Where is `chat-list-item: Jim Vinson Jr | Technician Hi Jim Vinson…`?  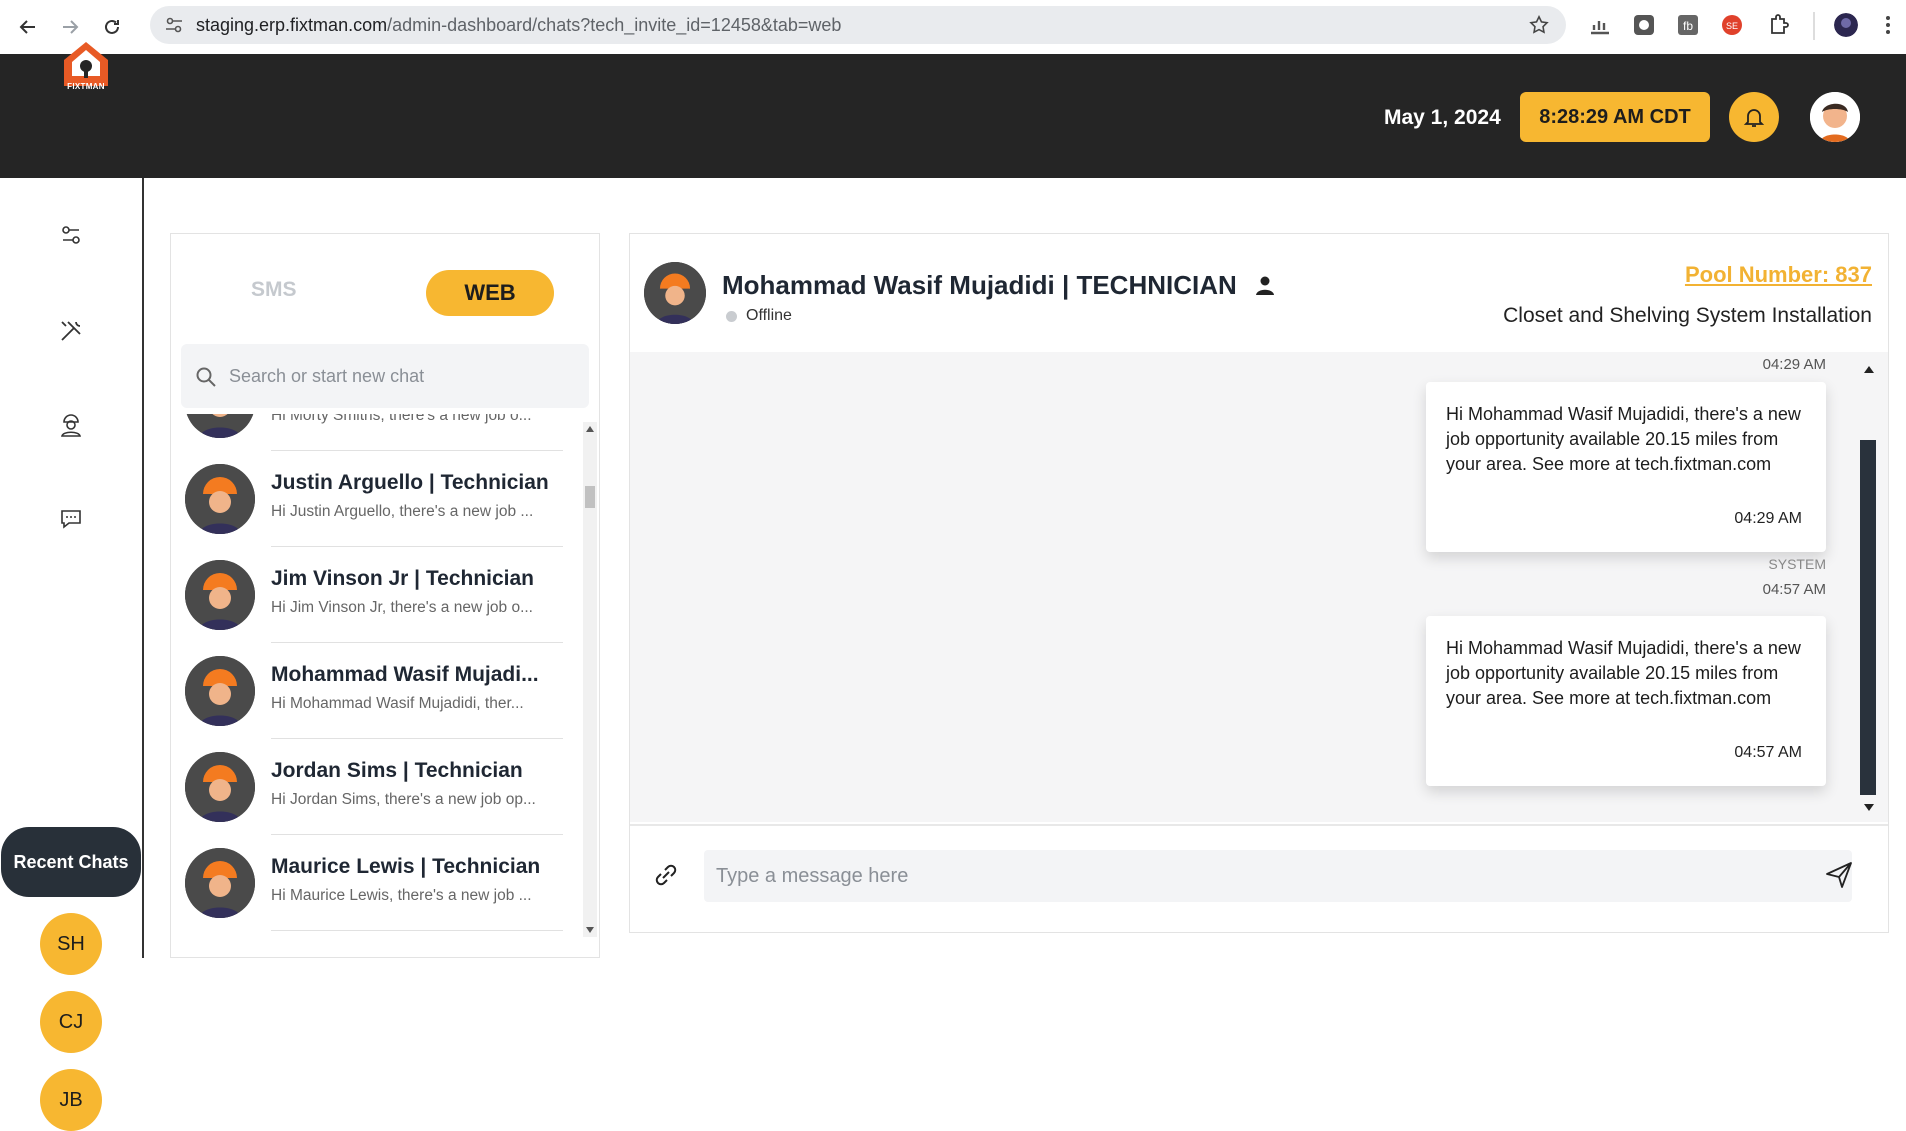 chat-list-item: Jim Vinson Jr | Technician Hi Jim Vinson… is located at coordinates (376, 595).